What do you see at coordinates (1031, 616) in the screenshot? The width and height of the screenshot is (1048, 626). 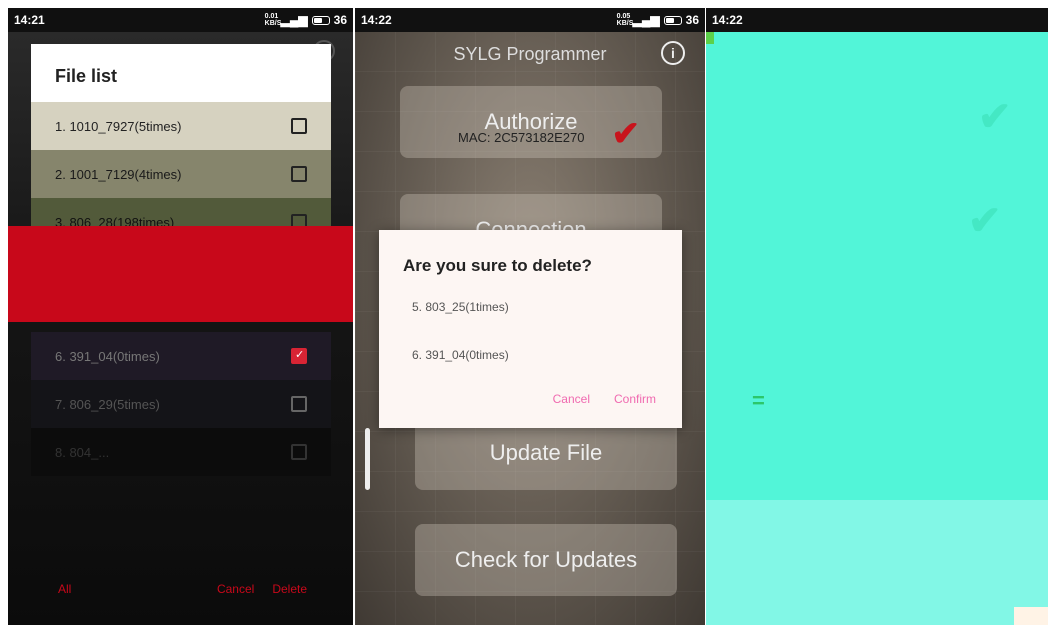 I see `glitch-corner` at bounding box center [1031, 616].